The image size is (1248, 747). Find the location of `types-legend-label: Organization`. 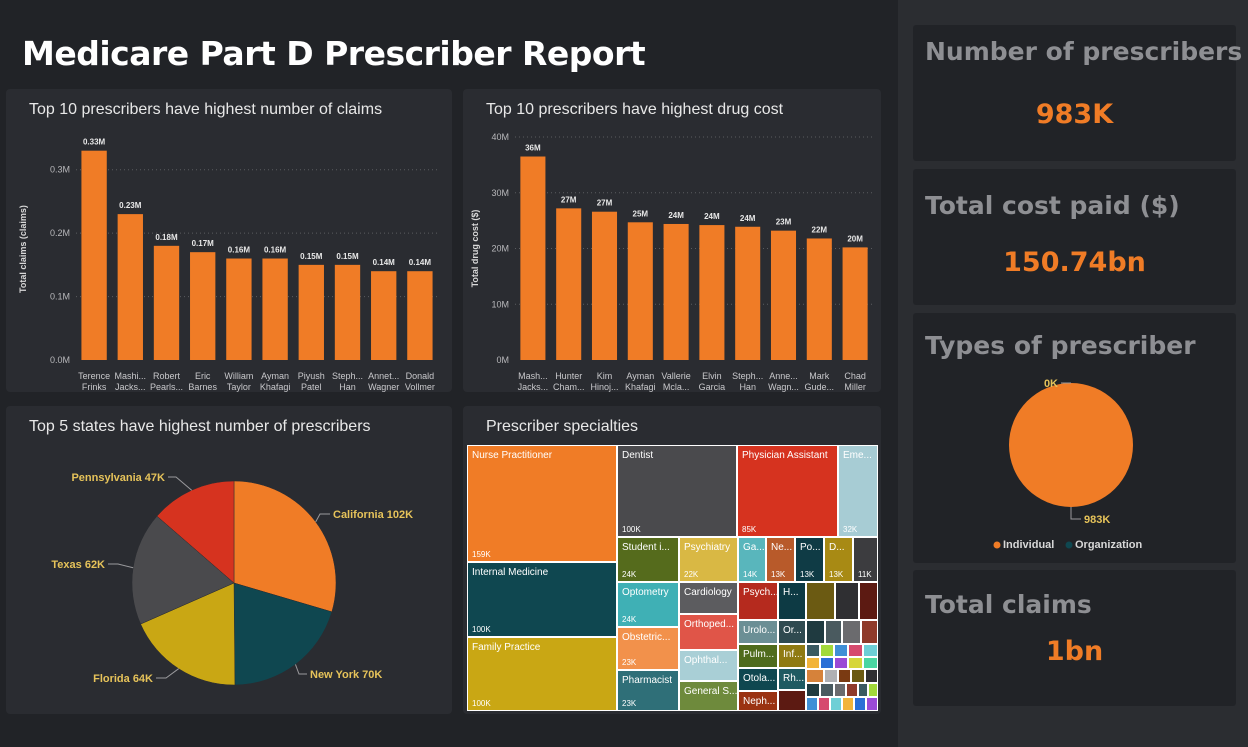

types-legend-label: Organization is located at coordinates (1109, 545).